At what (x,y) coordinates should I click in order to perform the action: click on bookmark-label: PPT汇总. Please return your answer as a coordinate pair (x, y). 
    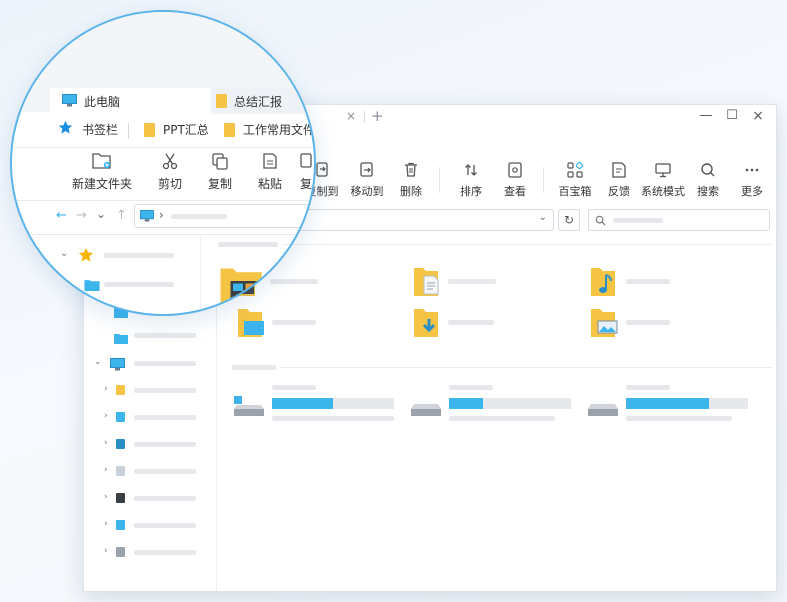
    Looking at the image, I should click on (186, 129).